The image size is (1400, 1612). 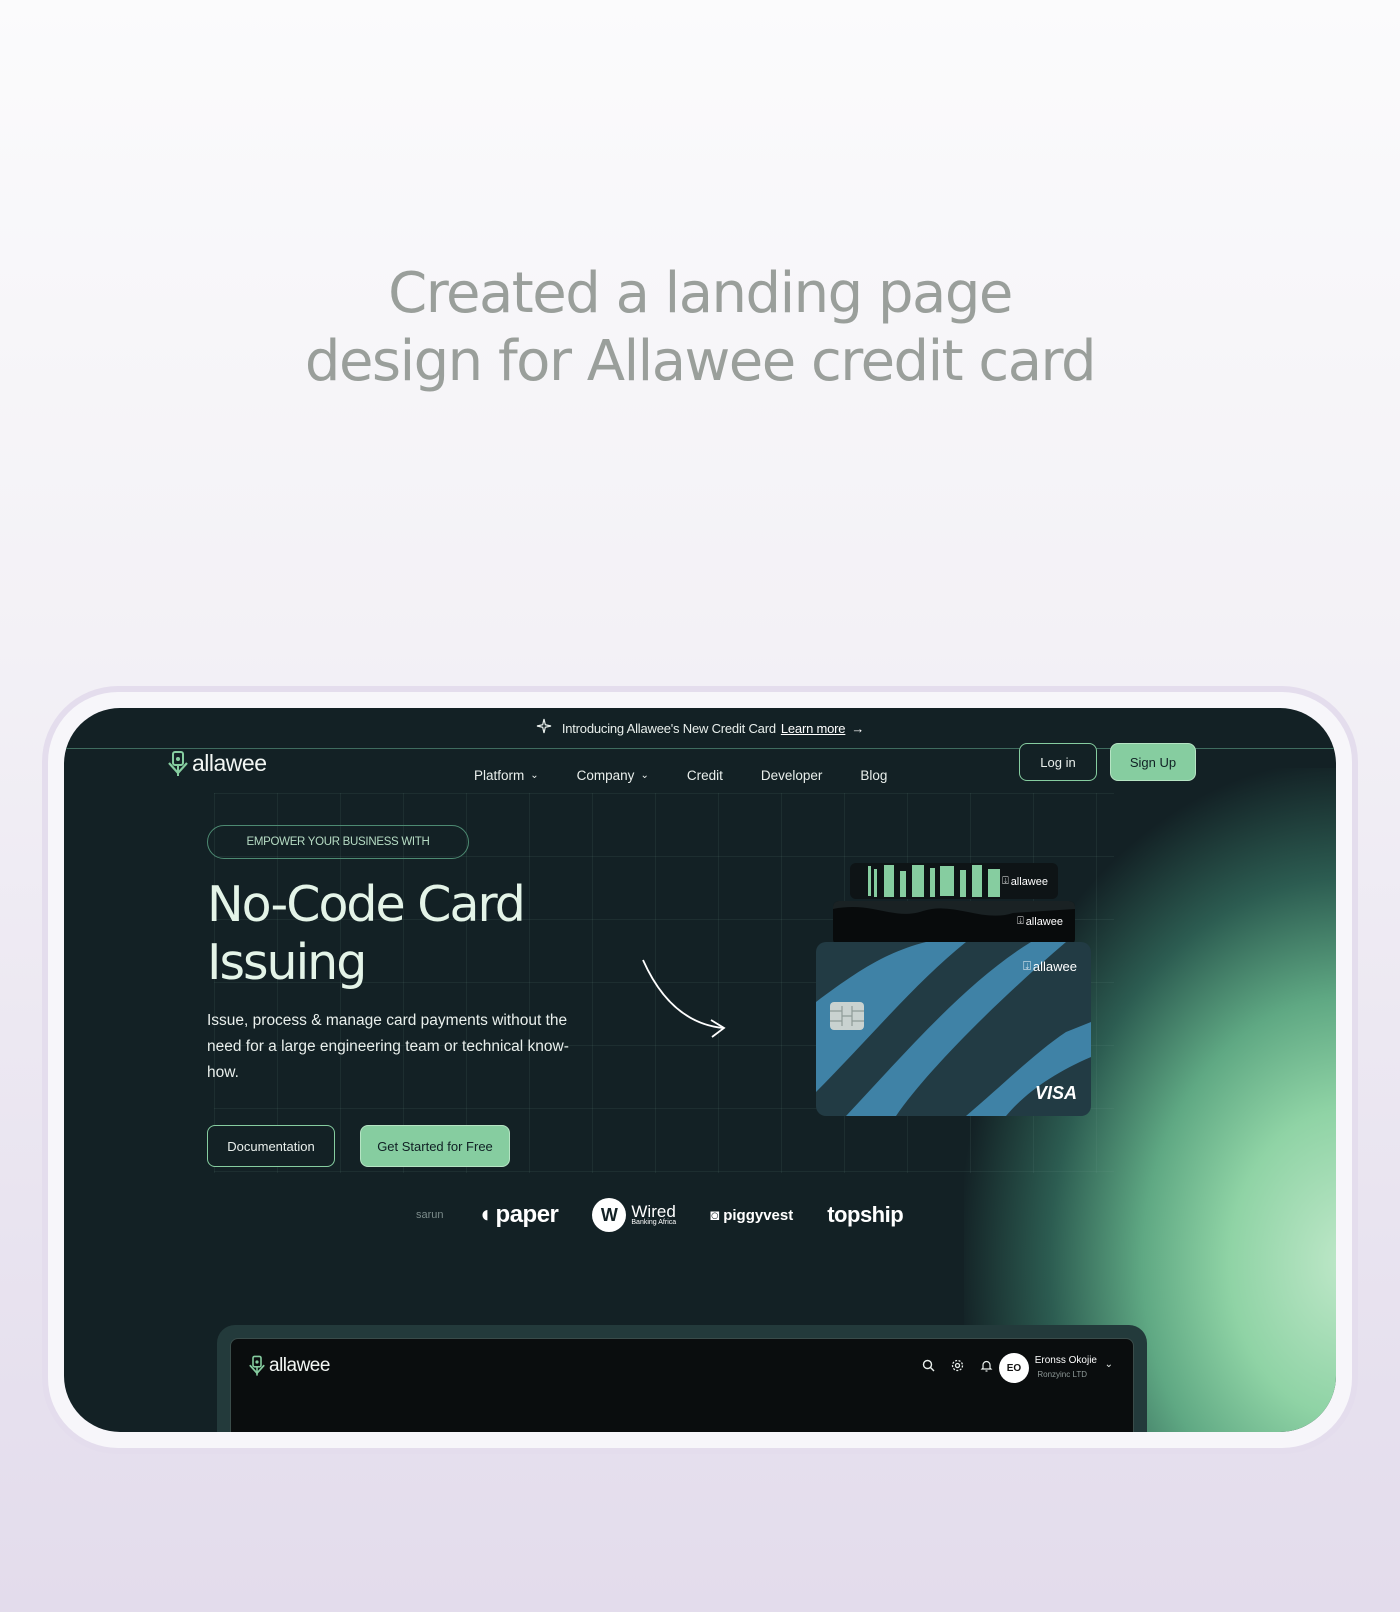 I want to click on nav-label: Developer, so click(x=791, y=775).